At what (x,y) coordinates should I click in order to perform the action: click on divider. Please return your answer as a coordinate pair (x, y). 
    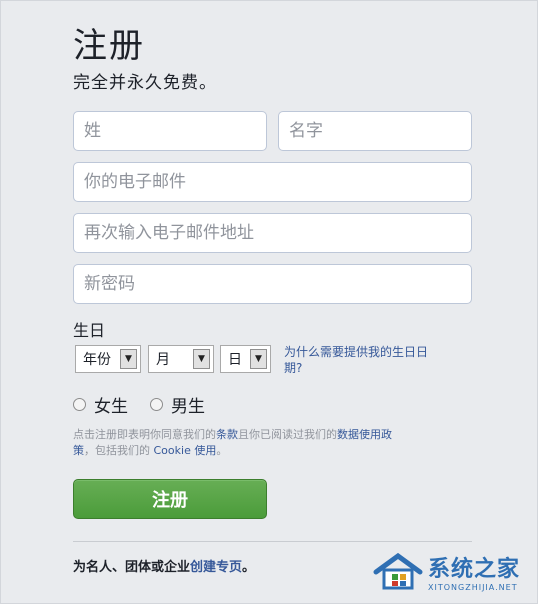
    Looking at the image, I should click on (272, 541).